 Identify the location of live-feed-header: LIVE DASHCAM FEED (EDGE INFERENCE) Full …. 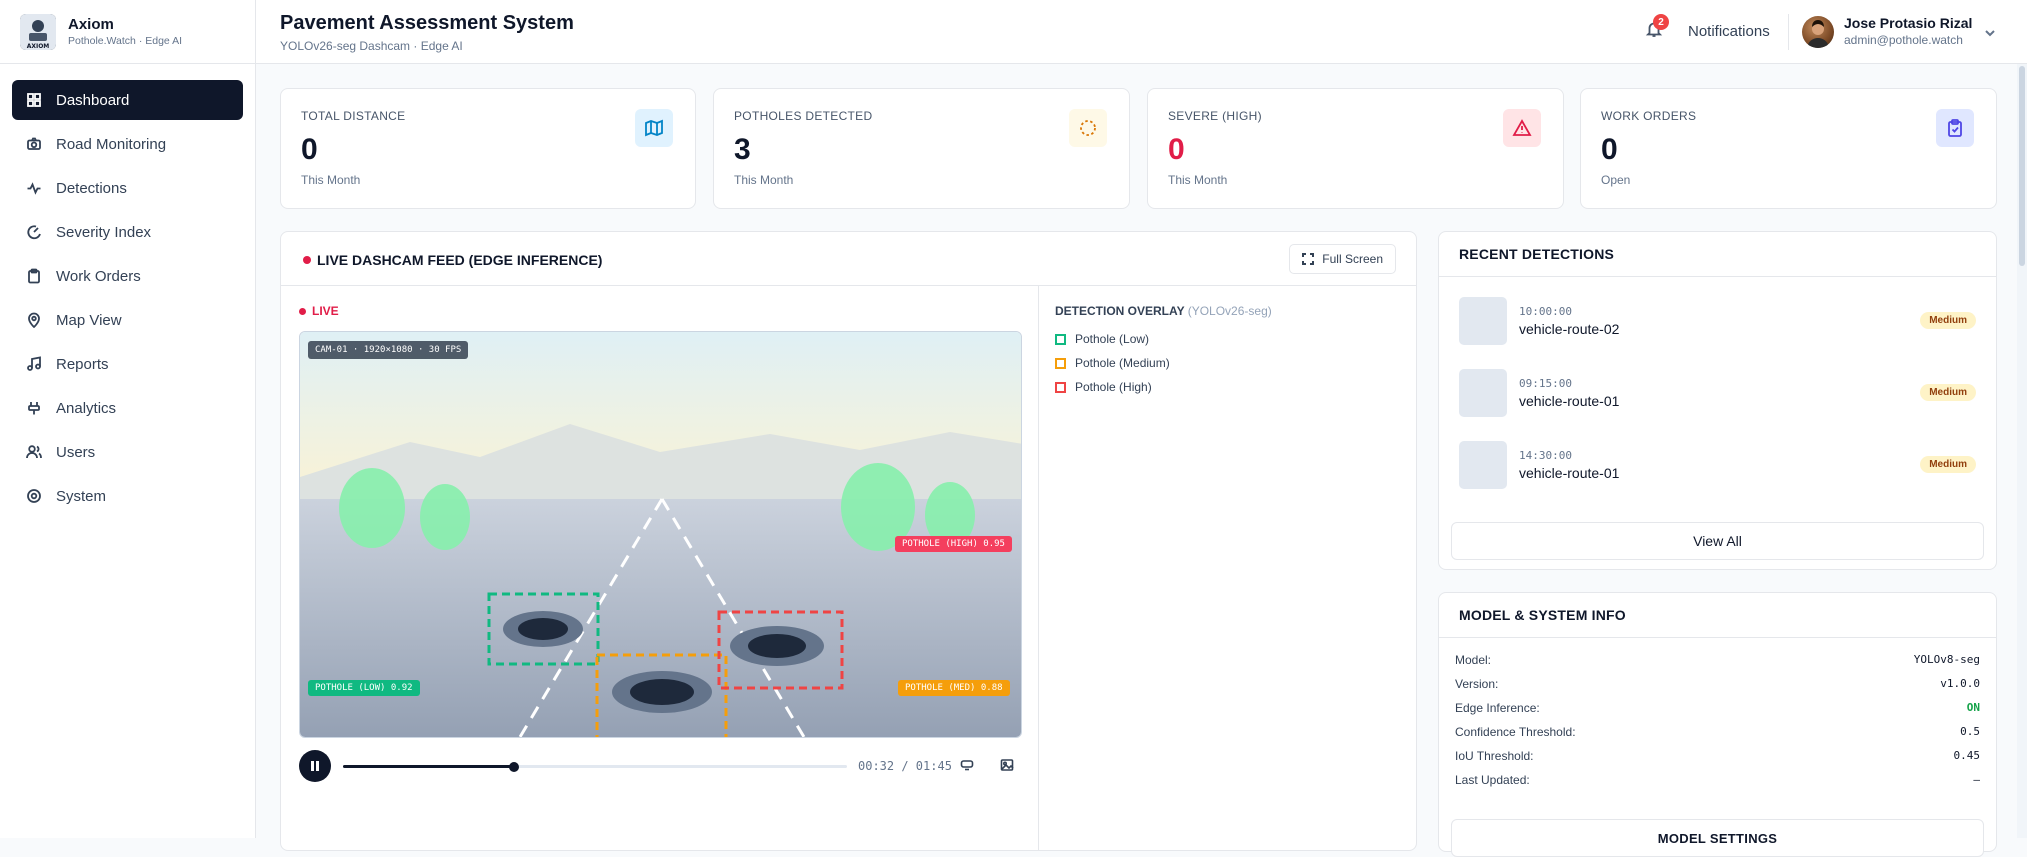
(848, 259).